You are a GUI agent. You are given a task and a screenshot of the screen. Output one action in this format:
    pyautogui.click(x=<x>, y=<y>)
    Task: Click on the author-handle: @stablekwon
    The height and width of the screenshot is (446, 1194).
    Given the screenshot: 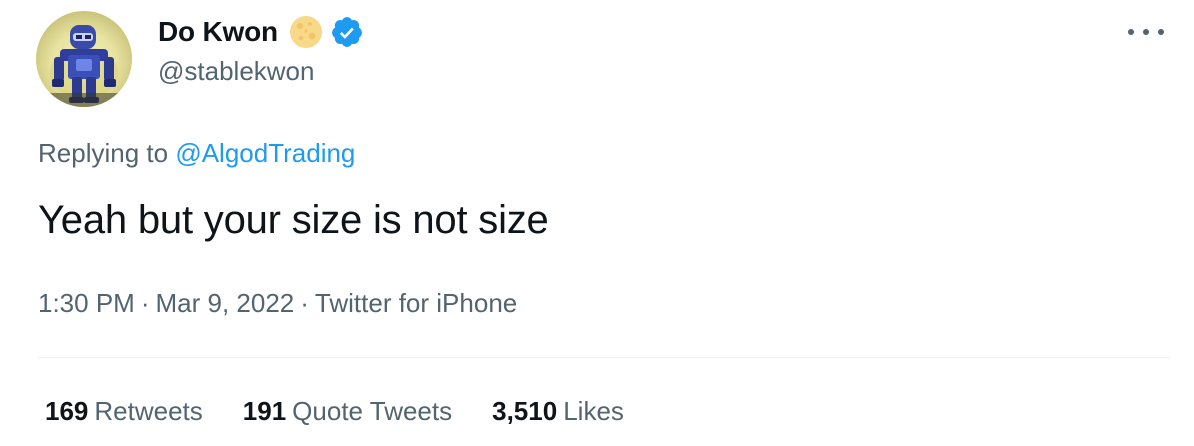 What is the action you would take?
    pyautogui.click(x=236, y=71)
    